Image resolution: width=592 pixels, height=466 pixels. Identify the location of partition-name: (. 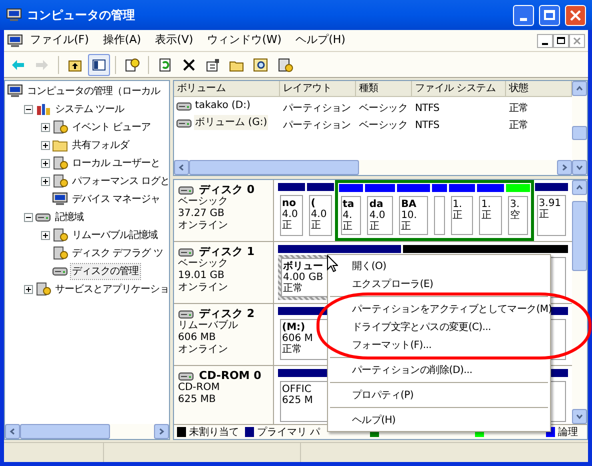
(313, 203).